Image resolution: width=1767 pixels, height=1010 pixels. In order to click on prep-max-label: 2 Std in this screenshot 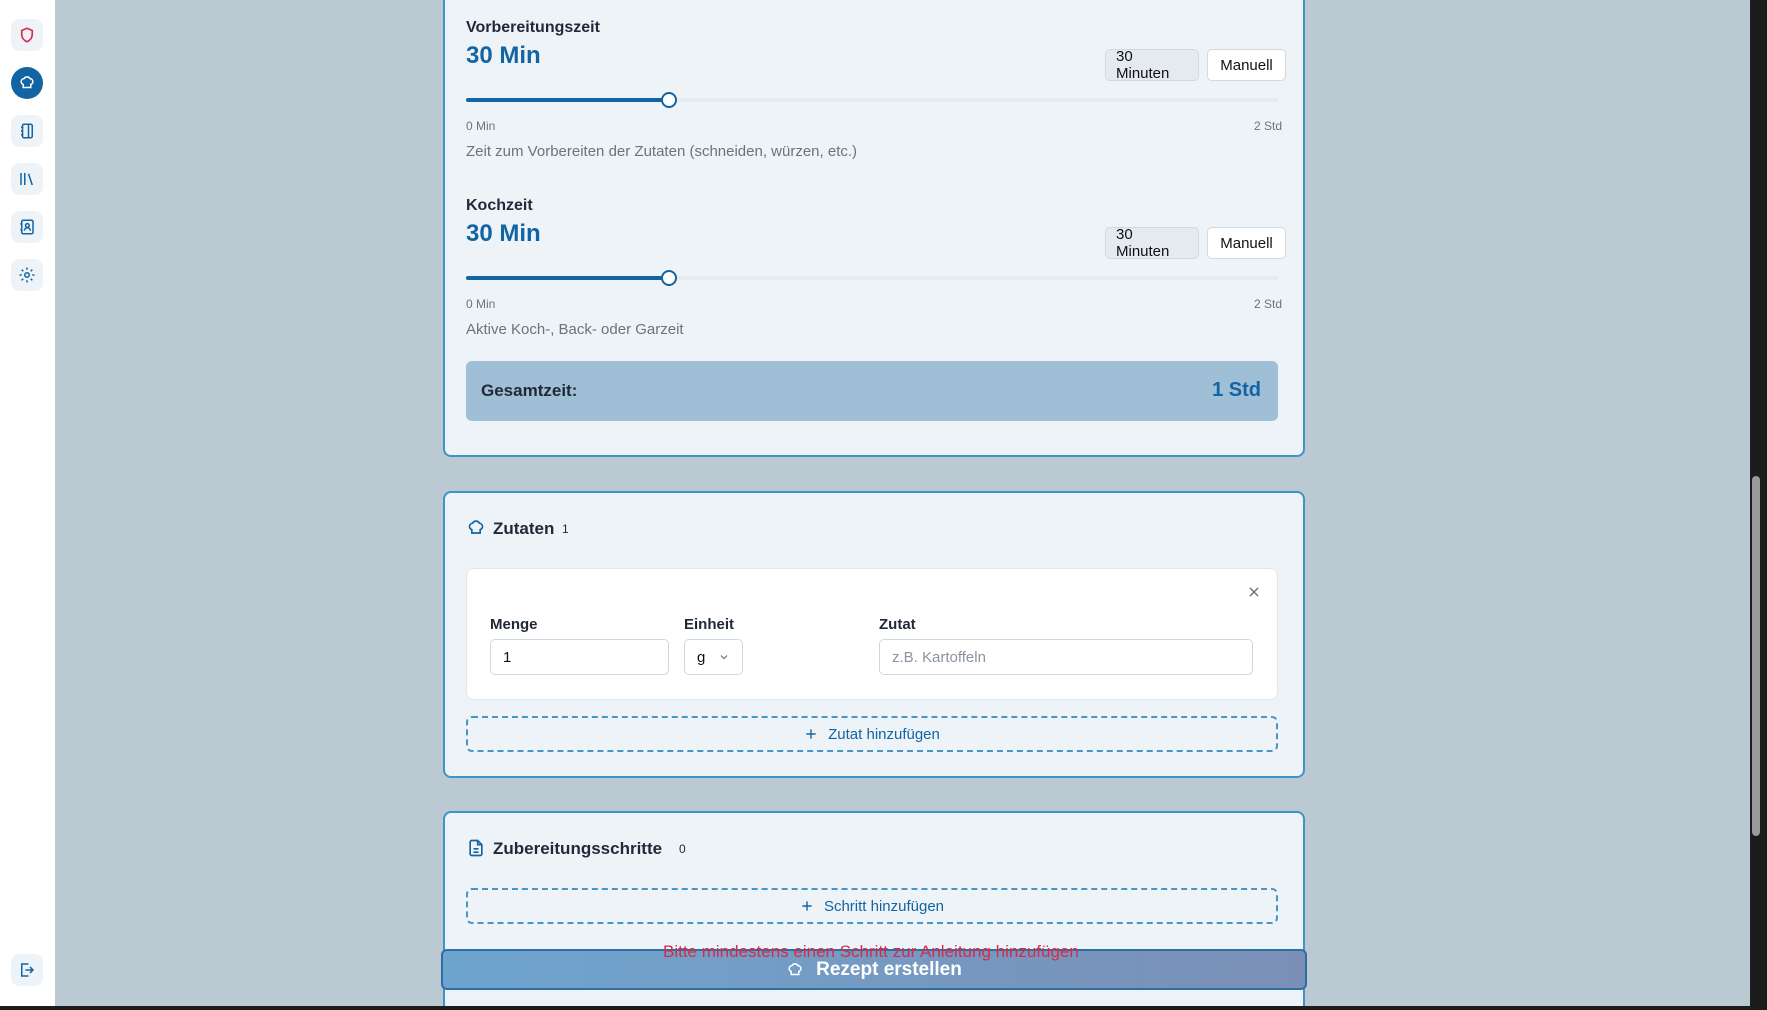, I will do `click(1267, 126)`.